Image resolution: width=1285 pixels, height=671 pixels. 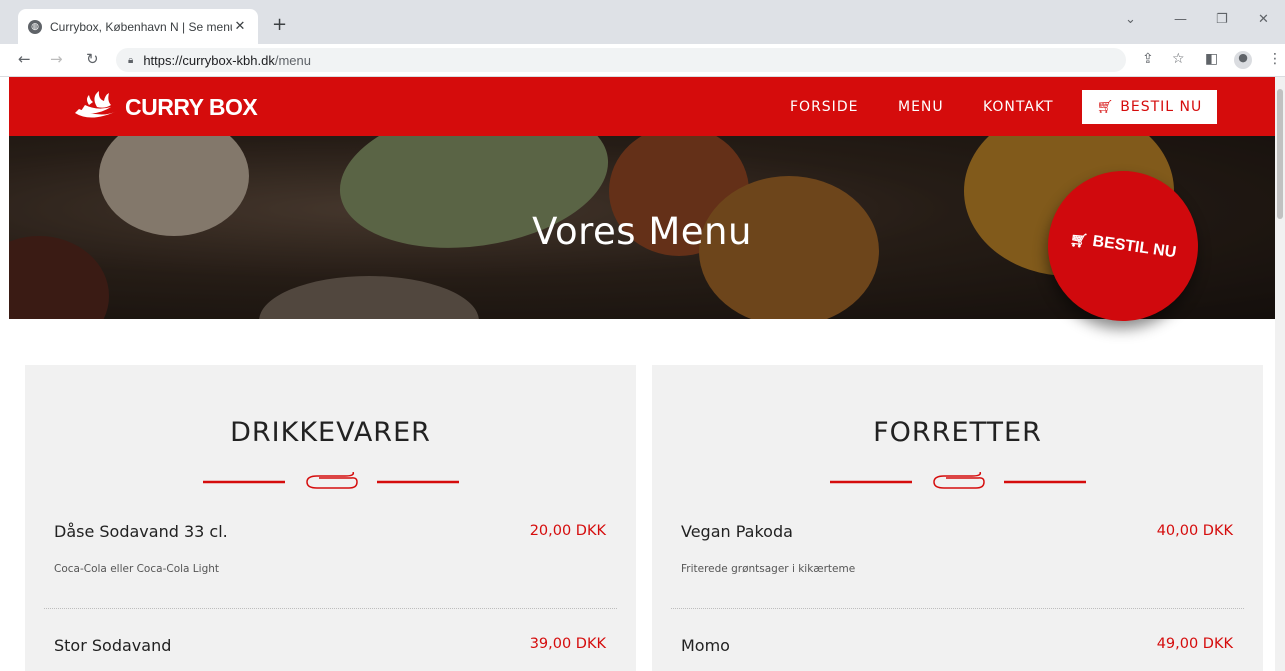 I want to click on forward-arrow-icon: →, so click(x=56, y=59).